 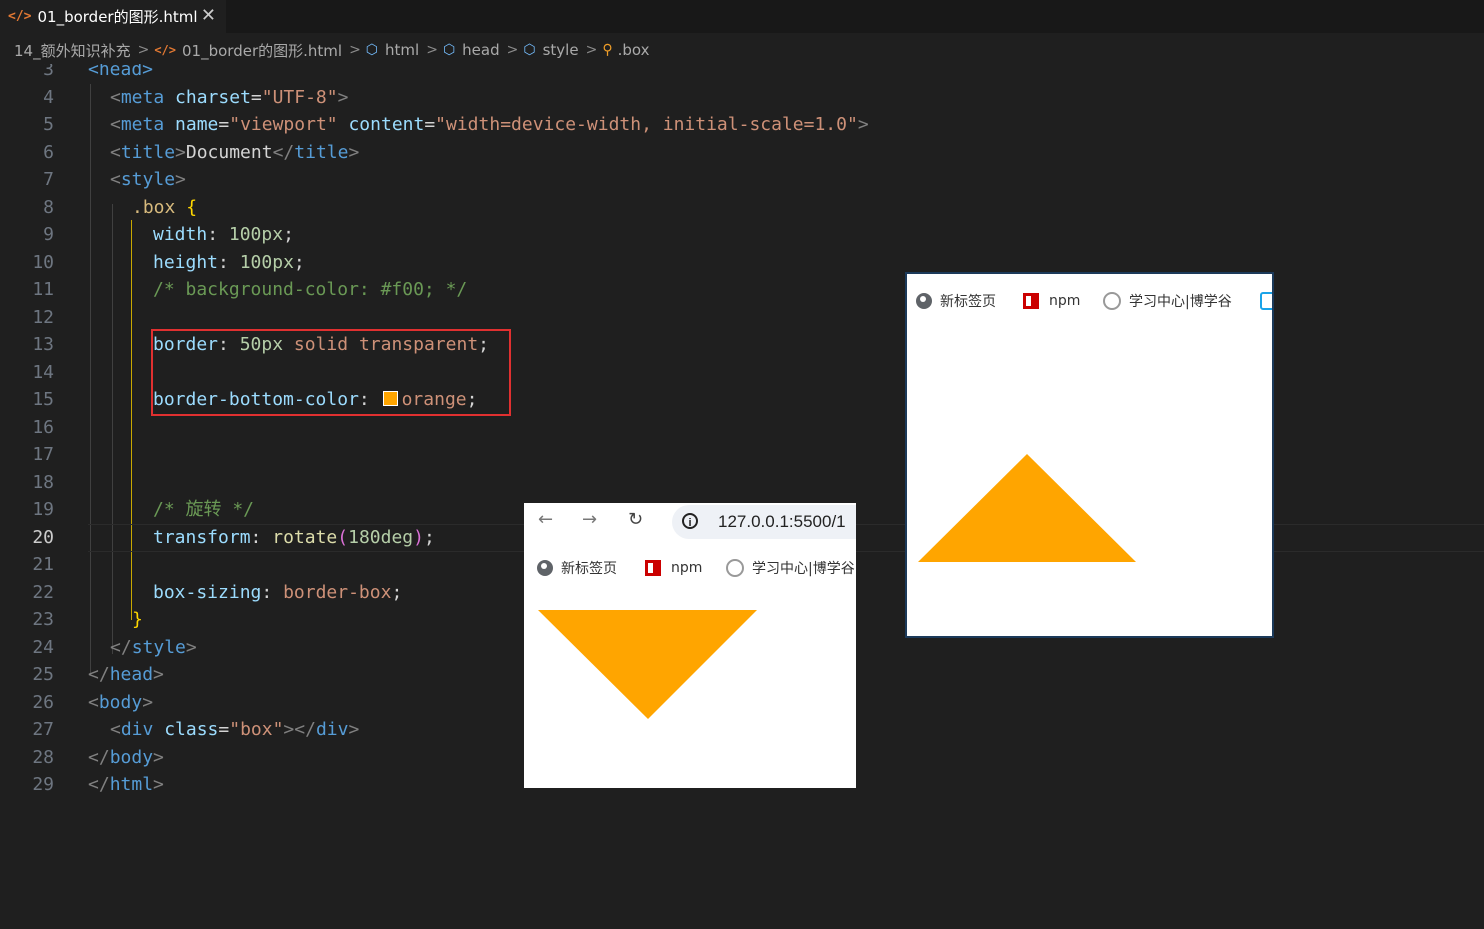 What do you see at coordinates (153, 647) in the screenshot?
I see `code-text: </style>` at bounding box center [153, 647].